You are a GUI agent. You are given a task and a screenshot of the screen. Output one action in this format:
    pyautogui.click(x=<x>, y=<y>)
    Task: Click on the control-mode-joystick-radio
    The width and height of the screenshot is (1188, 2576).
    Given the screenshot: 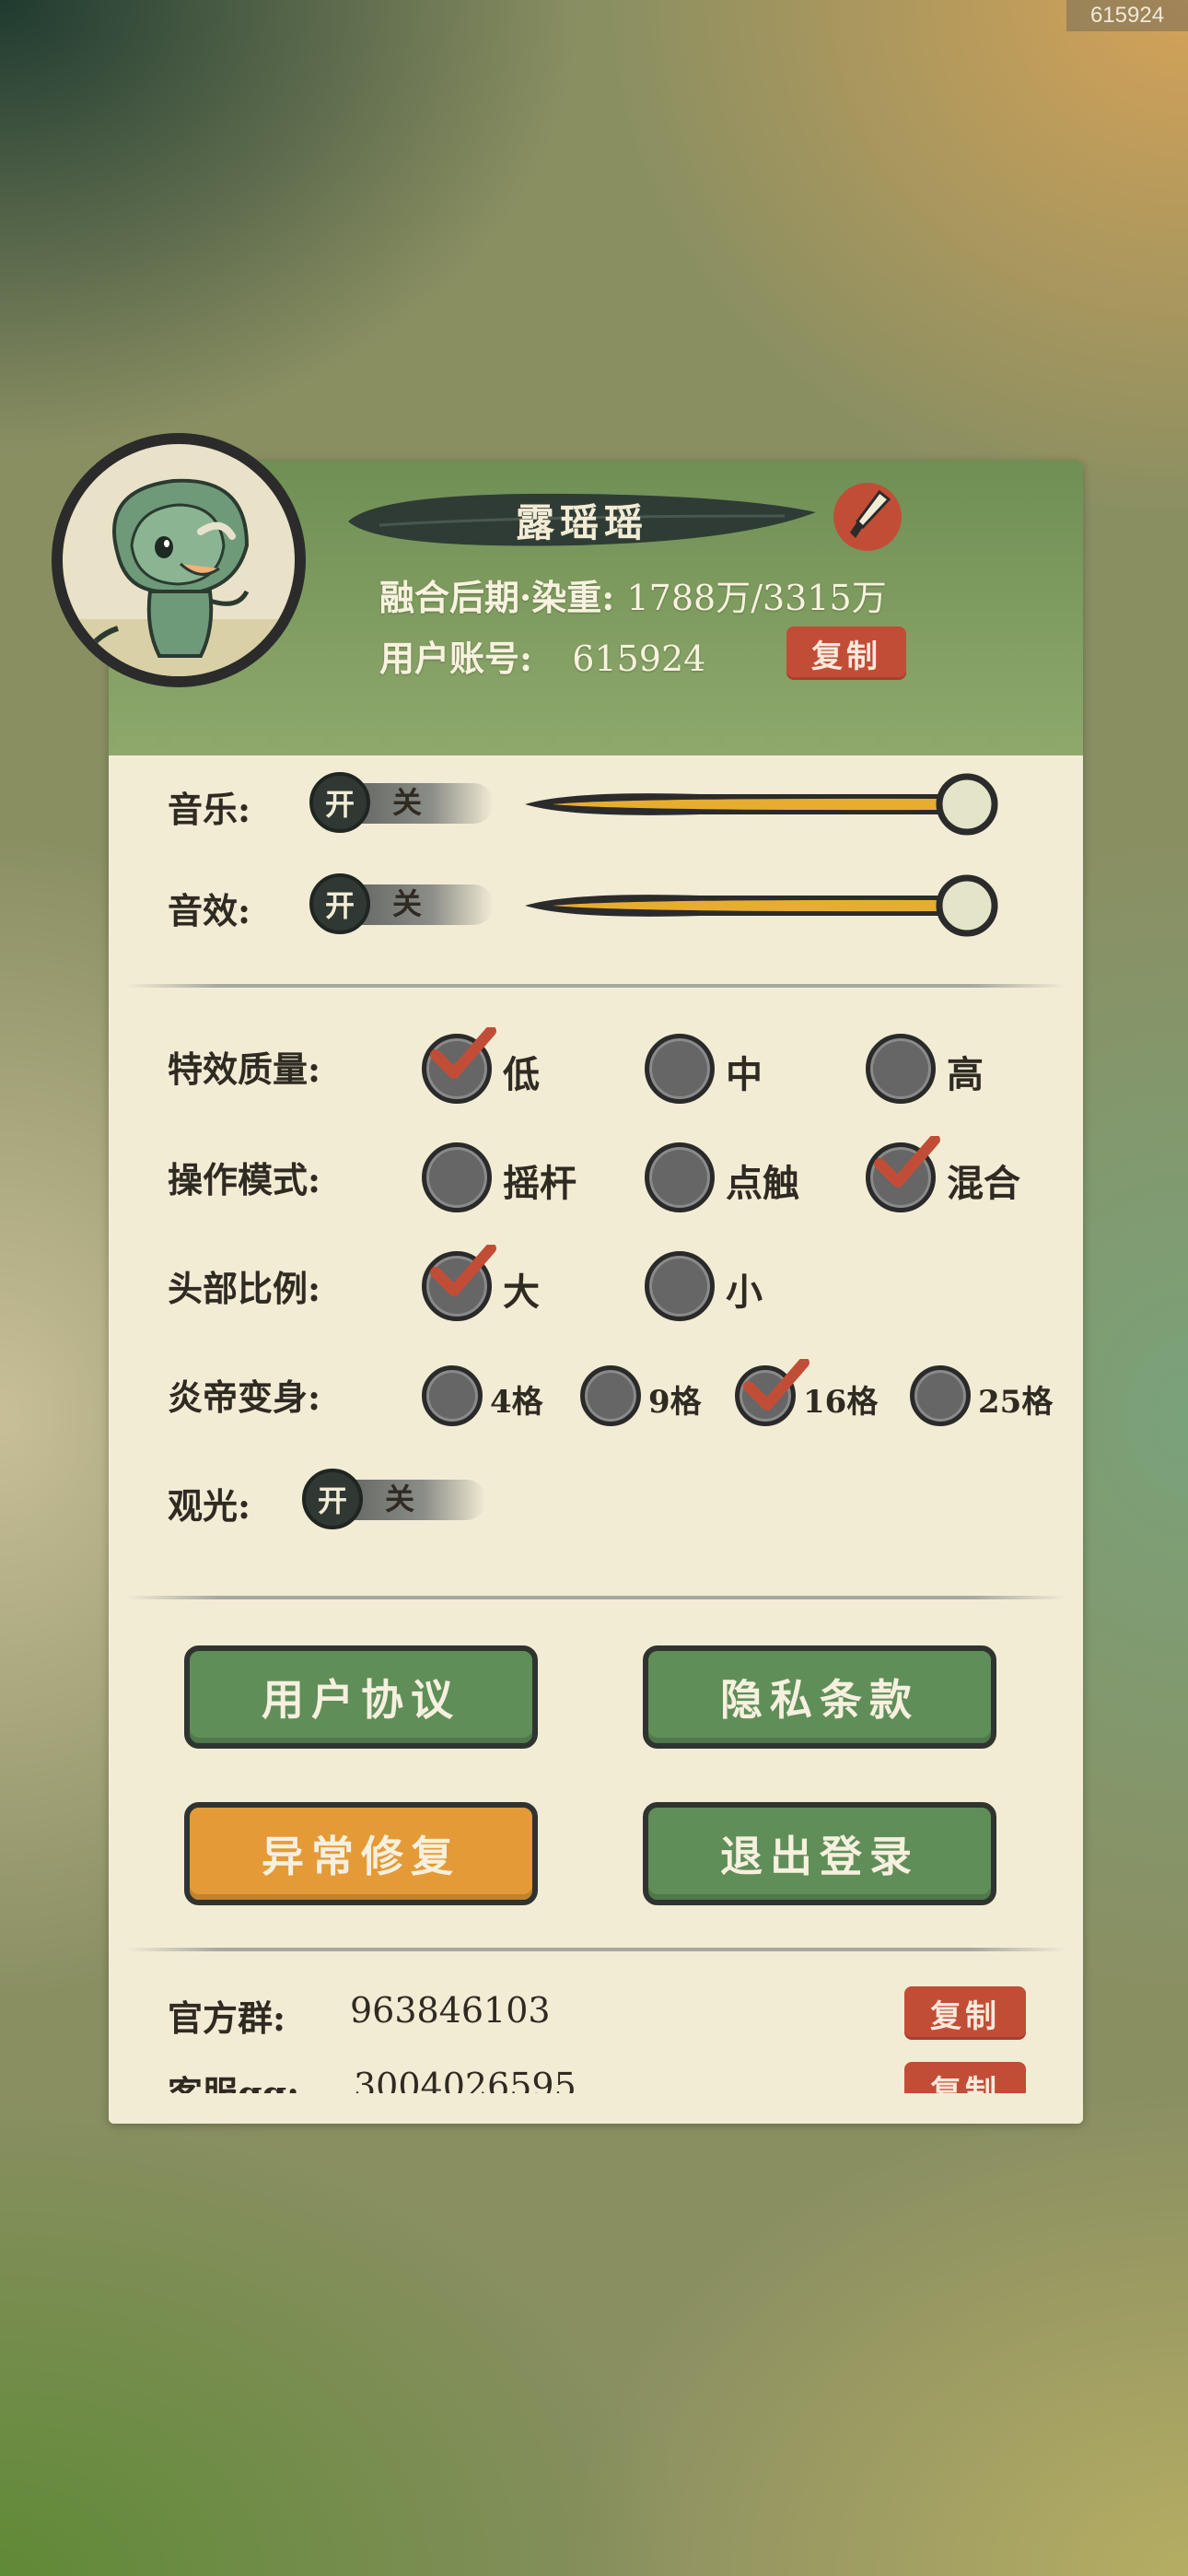 What is the action you would take?
    pyautogui.click(x=457, y=1177)
    